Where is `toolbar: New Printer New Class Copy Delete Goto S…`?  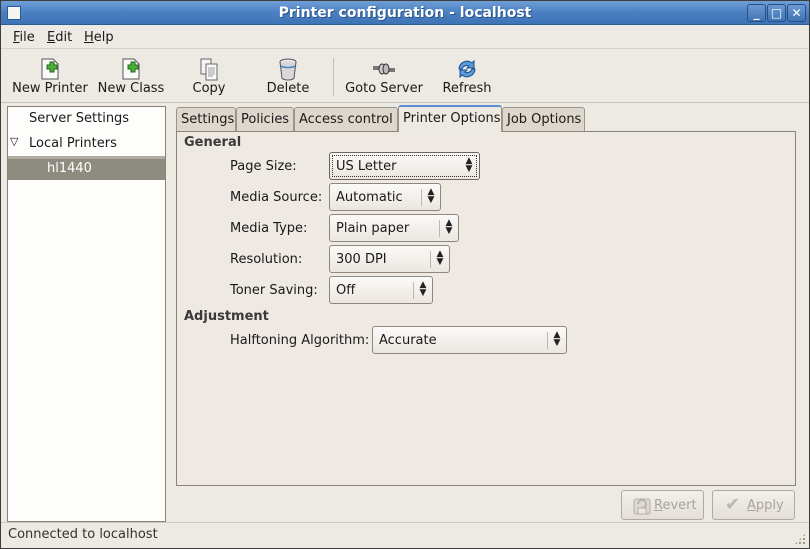 toolbar: New Printer New Class Copy Delete Goto S… is located at coordinates (405, 76).